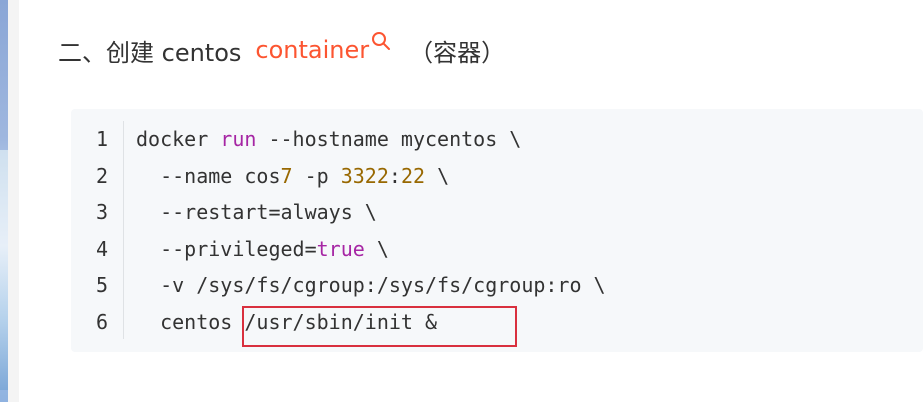 This screenshot has height=402, width=923. Describe the element at coordinates (150, 52) in the screenshot. I see `heading-prefix: 二、创建 centos` at that location.